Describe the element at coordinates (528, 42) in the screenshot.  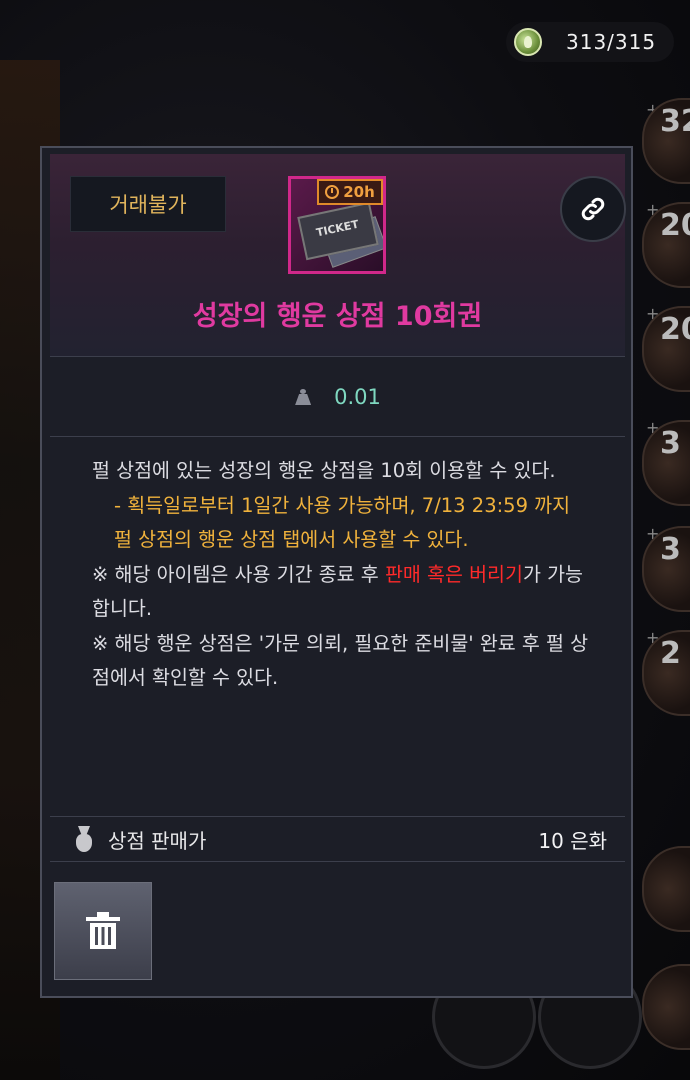
I see `pearl-currency-icon` at that location.